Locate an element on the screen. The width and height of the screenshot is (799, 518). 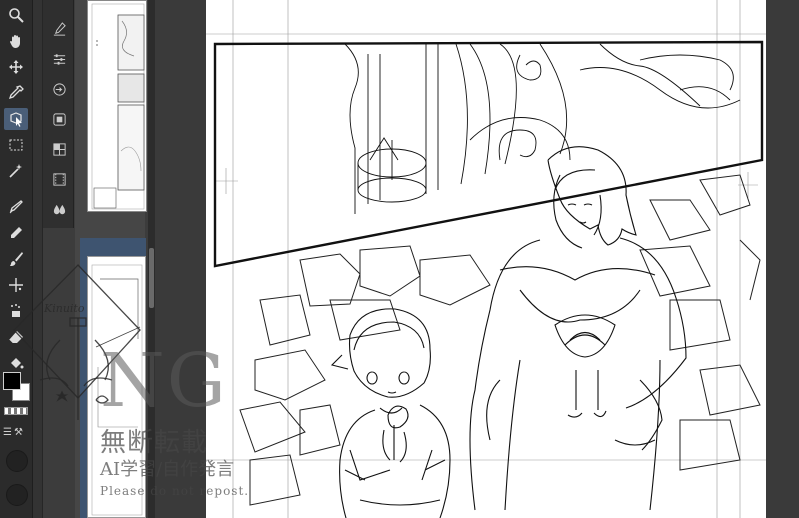
watermark-english: Please do not repost. is located at coordinates (175, 491).